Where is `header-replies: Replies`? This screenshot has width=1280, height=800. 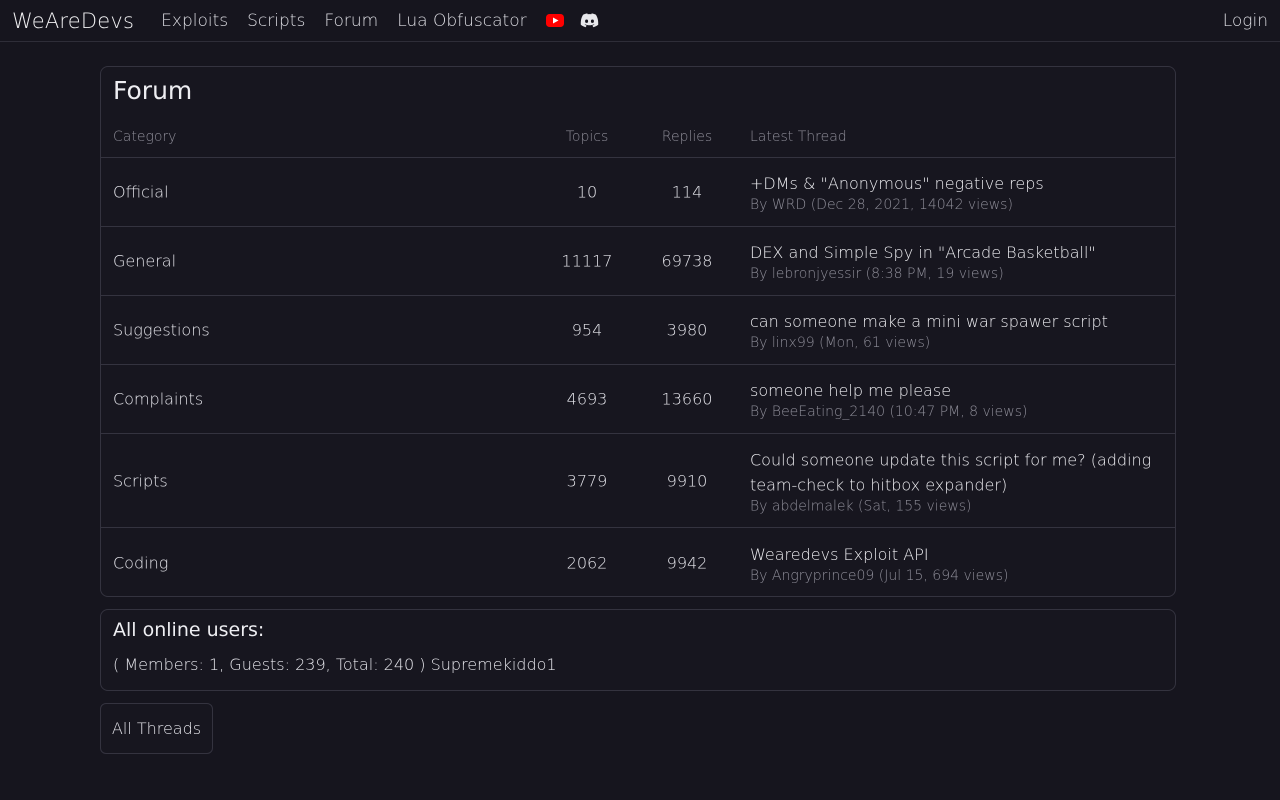 header-replies: Replies is located at coordinates (687, 137).